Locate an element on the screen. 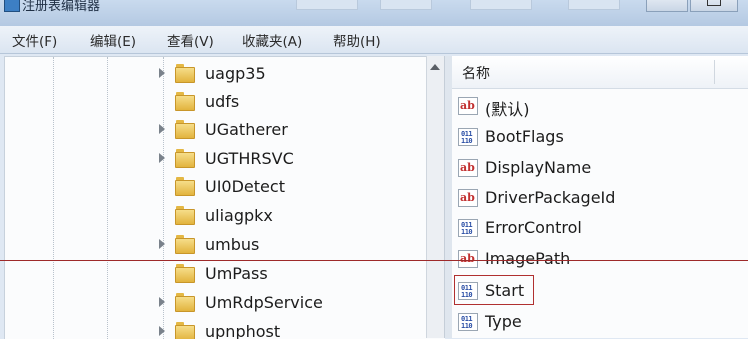 This screenshot has width=748, height=339. value-name: BootFlags is located at coordinates (524, 136).